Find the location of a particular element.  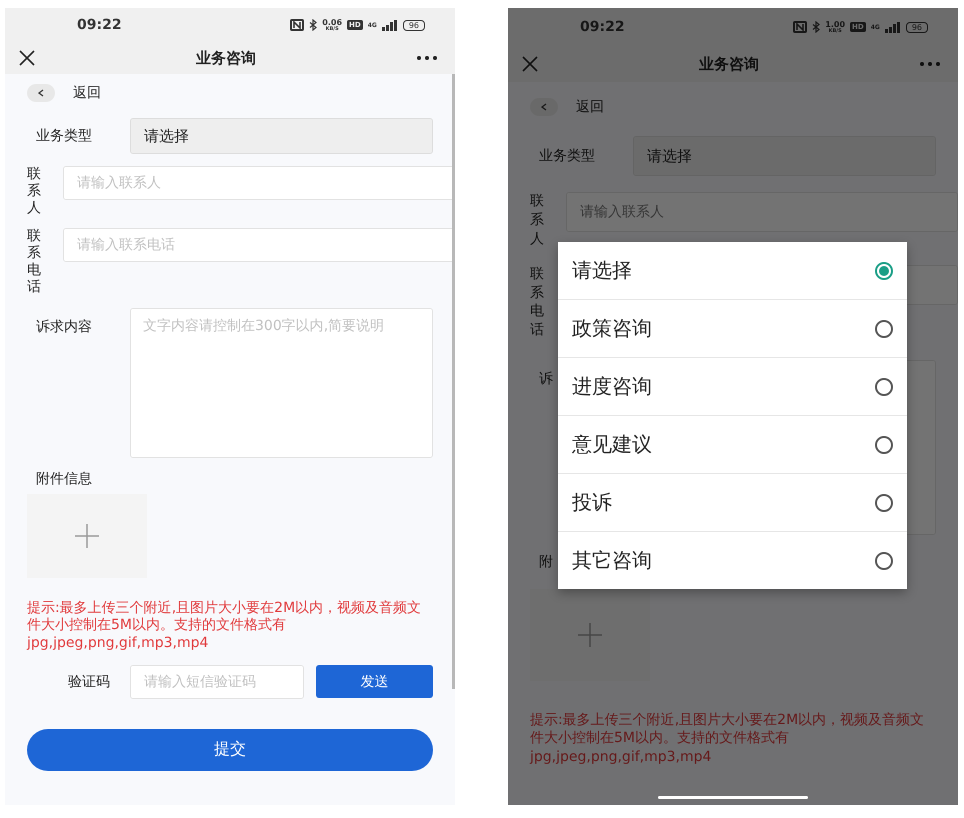

submit-button: 提交 is located at coordinates (230, 749).